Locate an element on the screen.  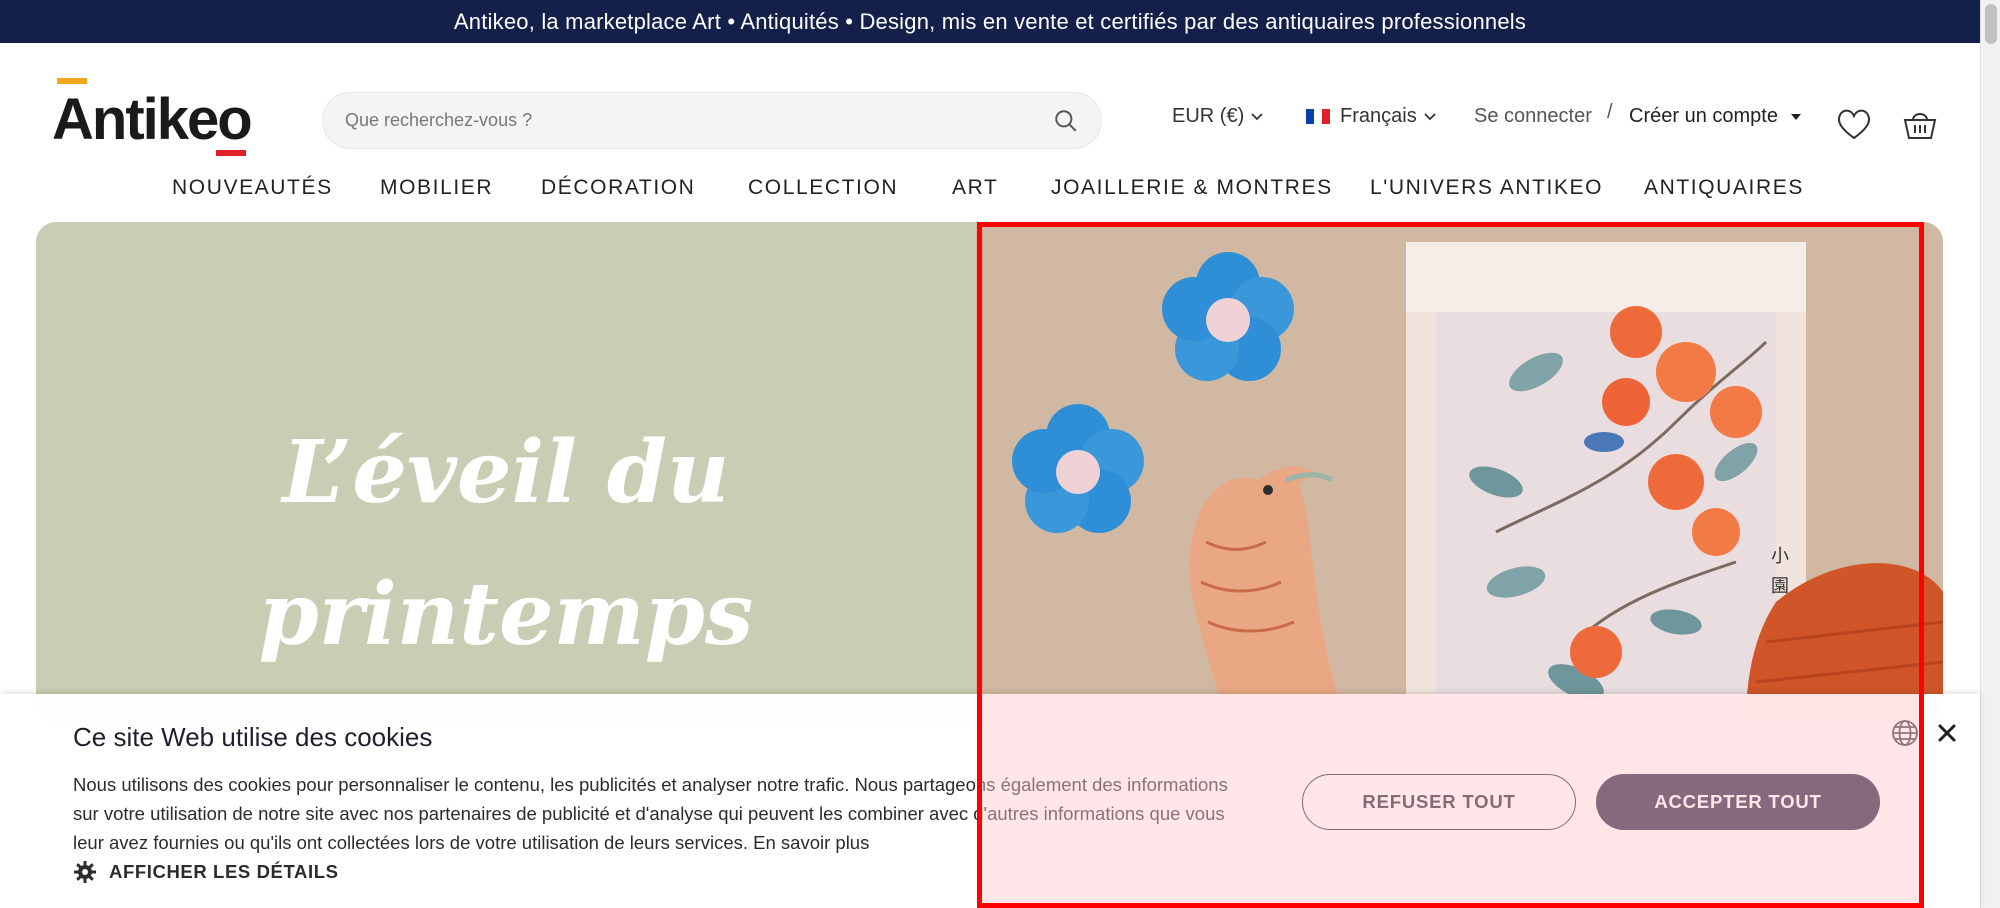
cookie-title: Ce site Web utilise des cookies is located at coordinates (253, 737).